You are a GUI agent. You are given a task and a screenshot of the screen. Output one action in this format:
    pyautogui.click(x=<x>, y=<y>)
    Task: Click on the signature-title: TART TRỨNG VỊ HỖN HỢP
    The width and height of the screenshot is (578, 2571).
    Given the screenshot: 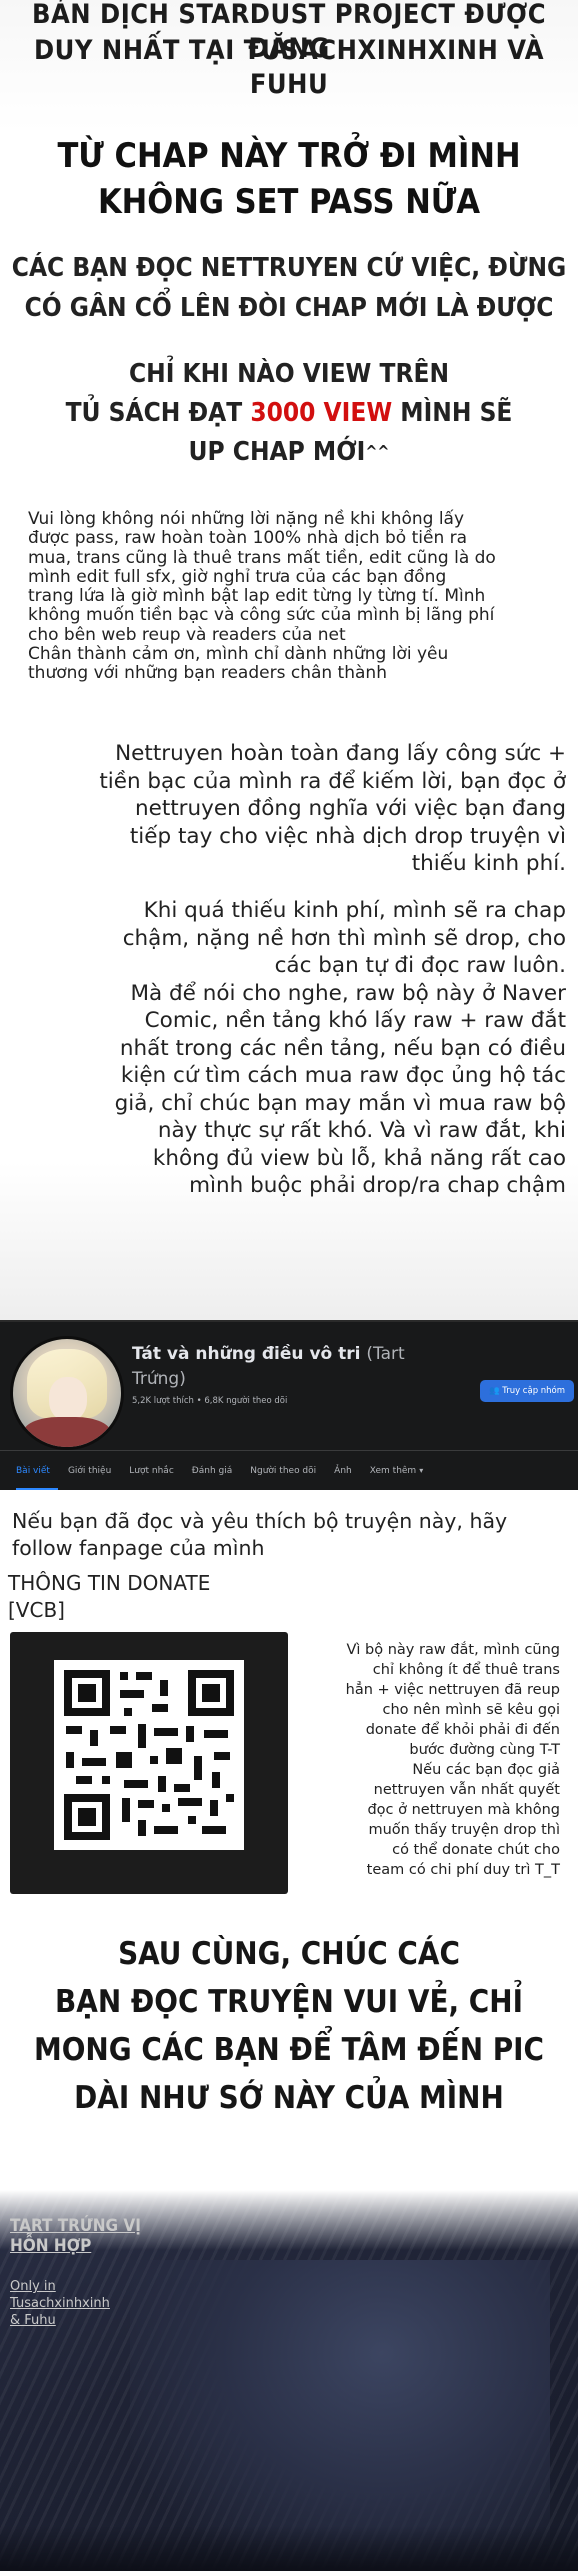 What is the action you would take?
    pyautogui.click(x=110, y=2236)
    